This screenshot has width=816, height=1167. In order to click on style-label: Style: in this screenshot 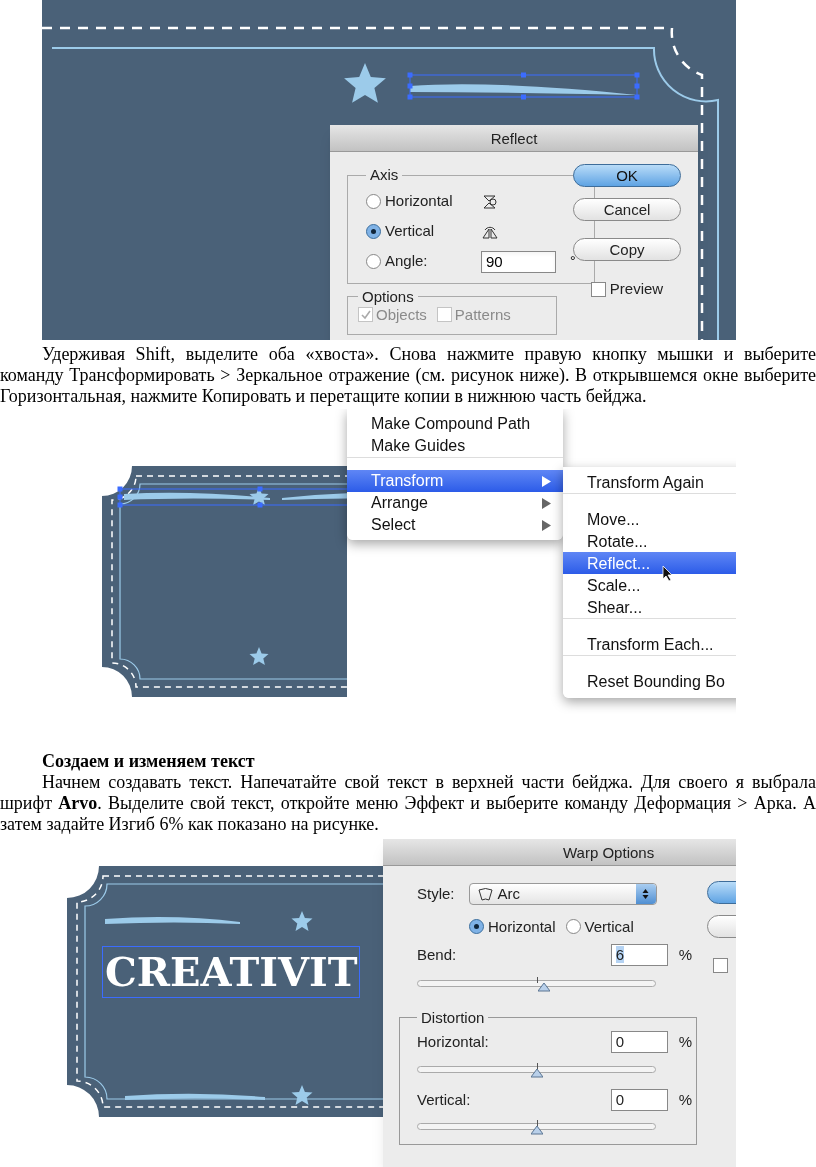, I will do `click(436, 894)`.